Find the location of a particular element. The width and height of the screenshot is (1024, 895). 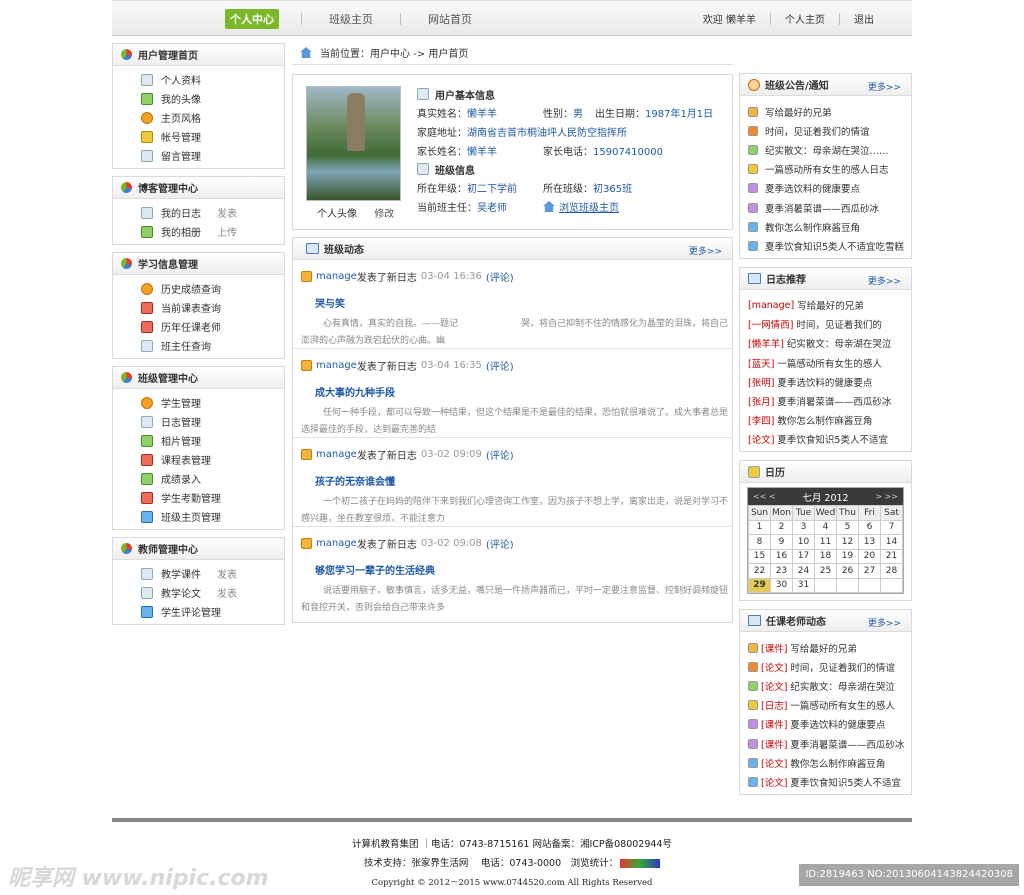

calendar-day: 24 is located at coordinates (803, 571).